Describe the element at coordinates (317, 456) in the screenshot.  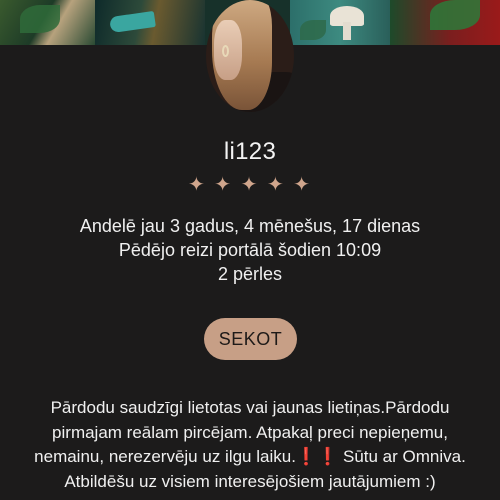
I see `exclamation-icon: ❗❗` at that location.